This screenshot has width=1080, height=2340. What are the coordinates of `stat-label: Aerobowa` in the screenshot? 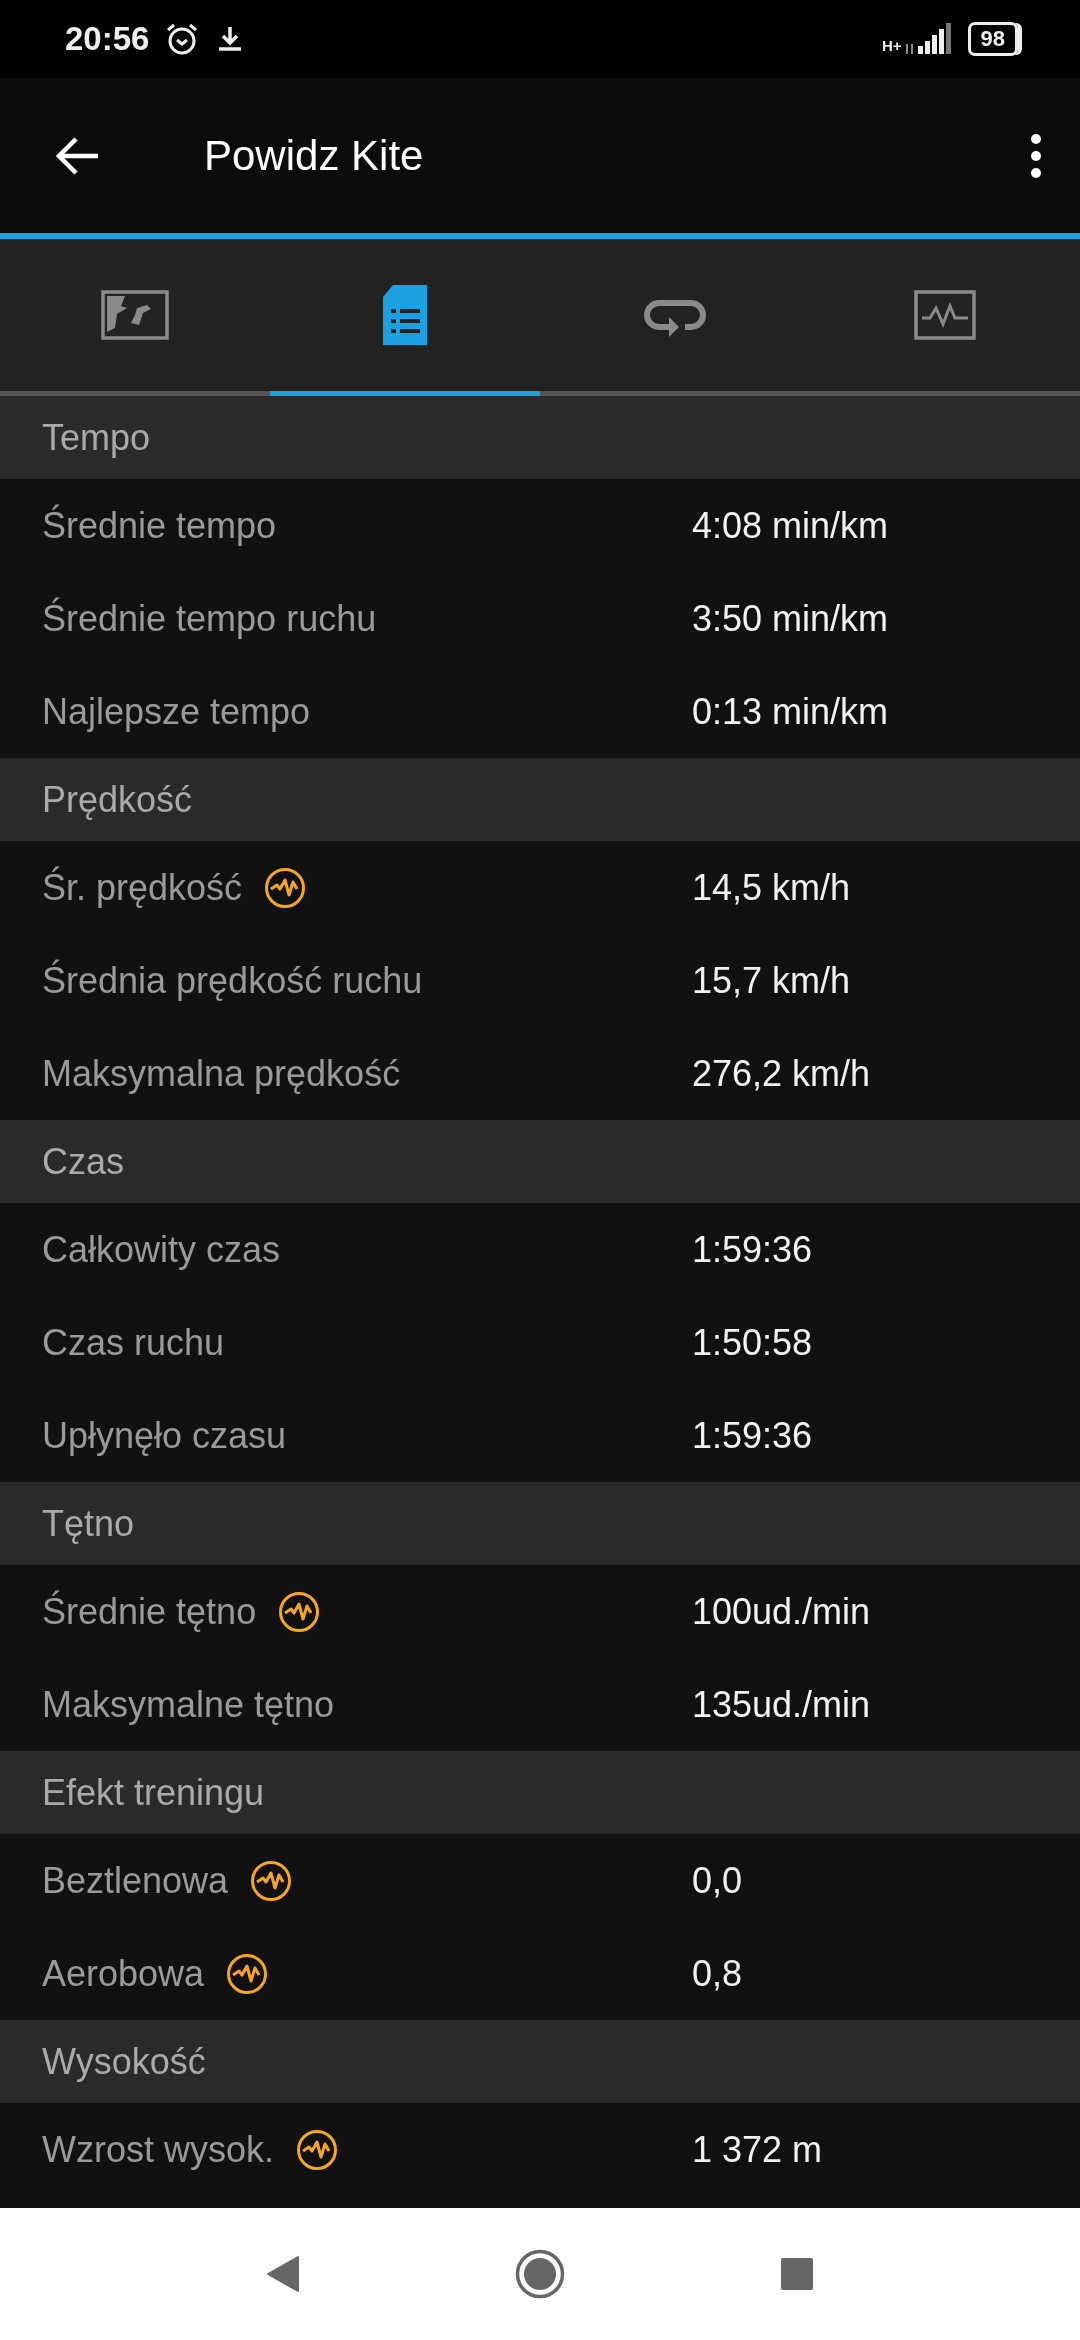 It's located at (123, 1973).